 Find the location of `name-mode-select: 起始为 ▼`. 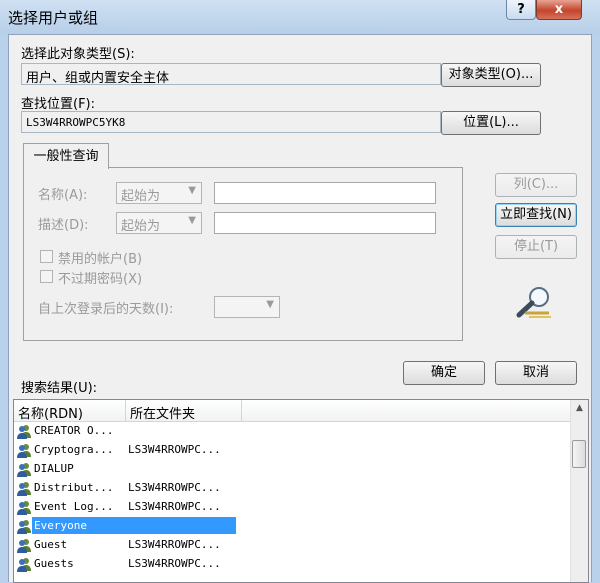

name-mode-select: 起始为 ▼ is located at coordinates (159, 193).